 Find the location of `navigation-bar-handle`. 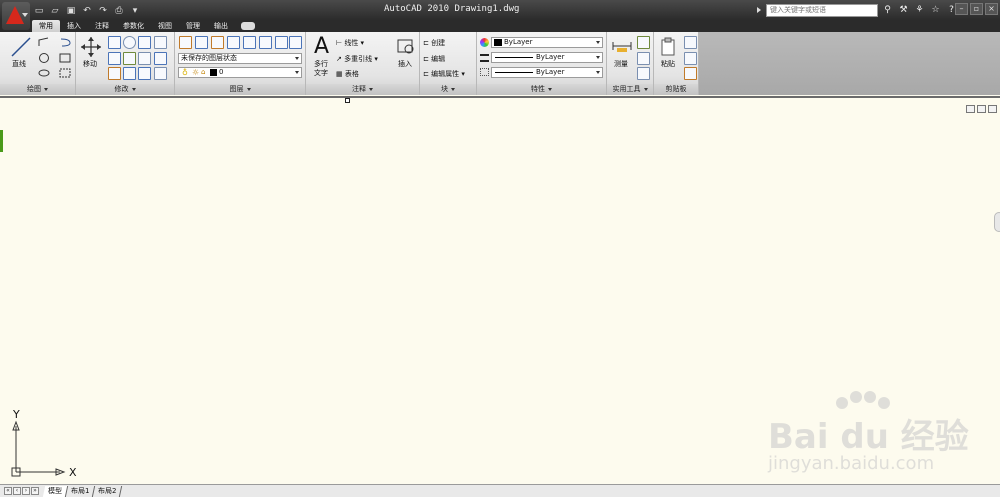

navigation-bar-handle is located at coordinates (997, 222).